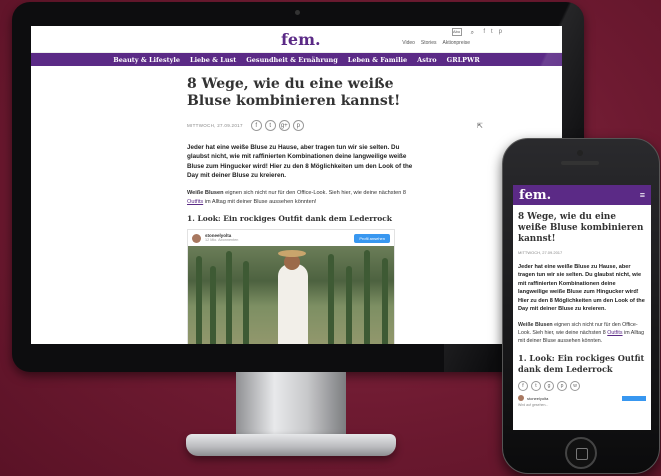 This screenshot has width=661, height=476. What do you see at coordinates (301, 39) in the screenshot?
I see `site-logo: fem.` at bounding box center [301, 39].